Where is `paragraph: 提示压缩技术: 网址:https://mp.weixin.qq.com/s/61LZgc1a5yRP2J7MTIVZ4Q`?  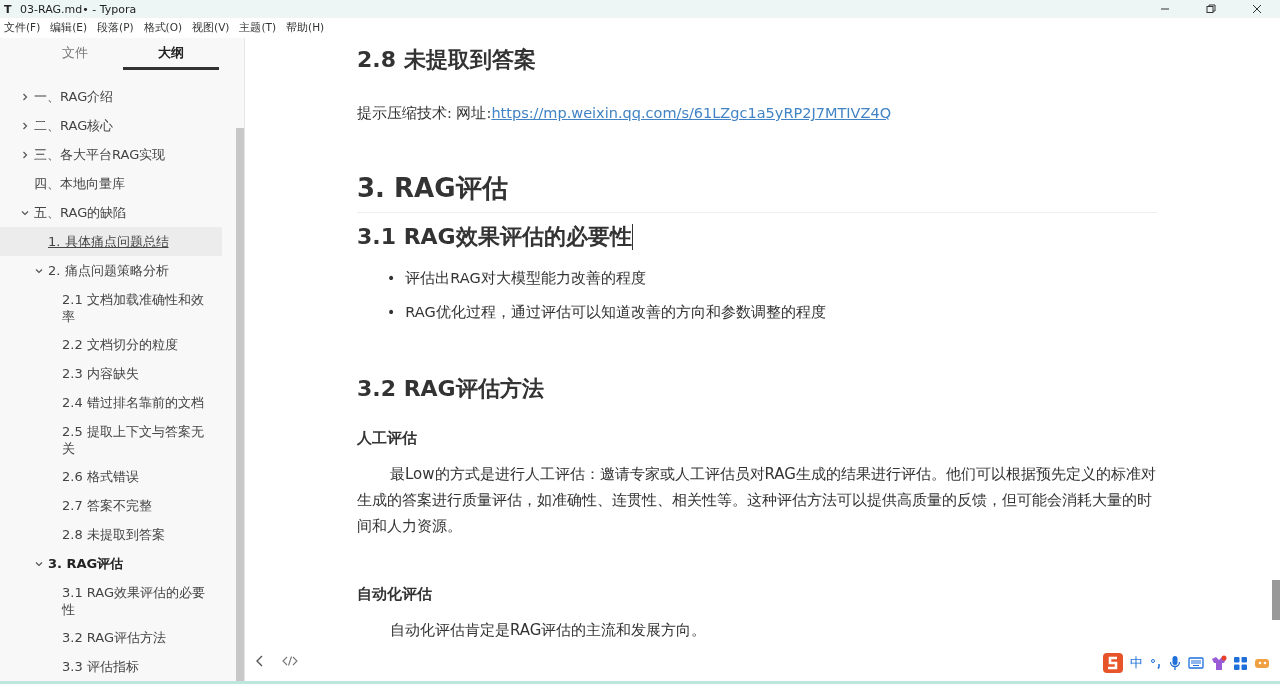 paragraph: 提示压缩技术: 网址:https://mp.weixin.qq.com/s/61LZgc1a5yRP2J7MTIVZ4Q is located at coordinates (625, 113).